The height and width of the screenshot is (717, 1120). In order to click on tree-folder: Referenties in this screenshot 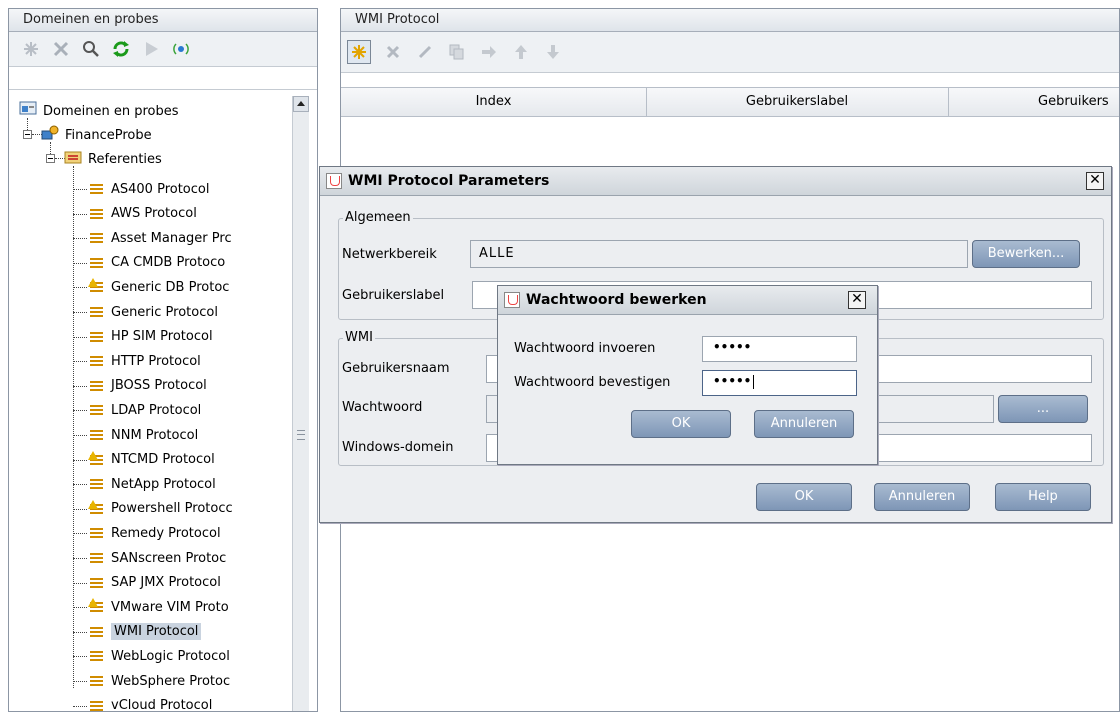, I will do `click(113, 159)`.